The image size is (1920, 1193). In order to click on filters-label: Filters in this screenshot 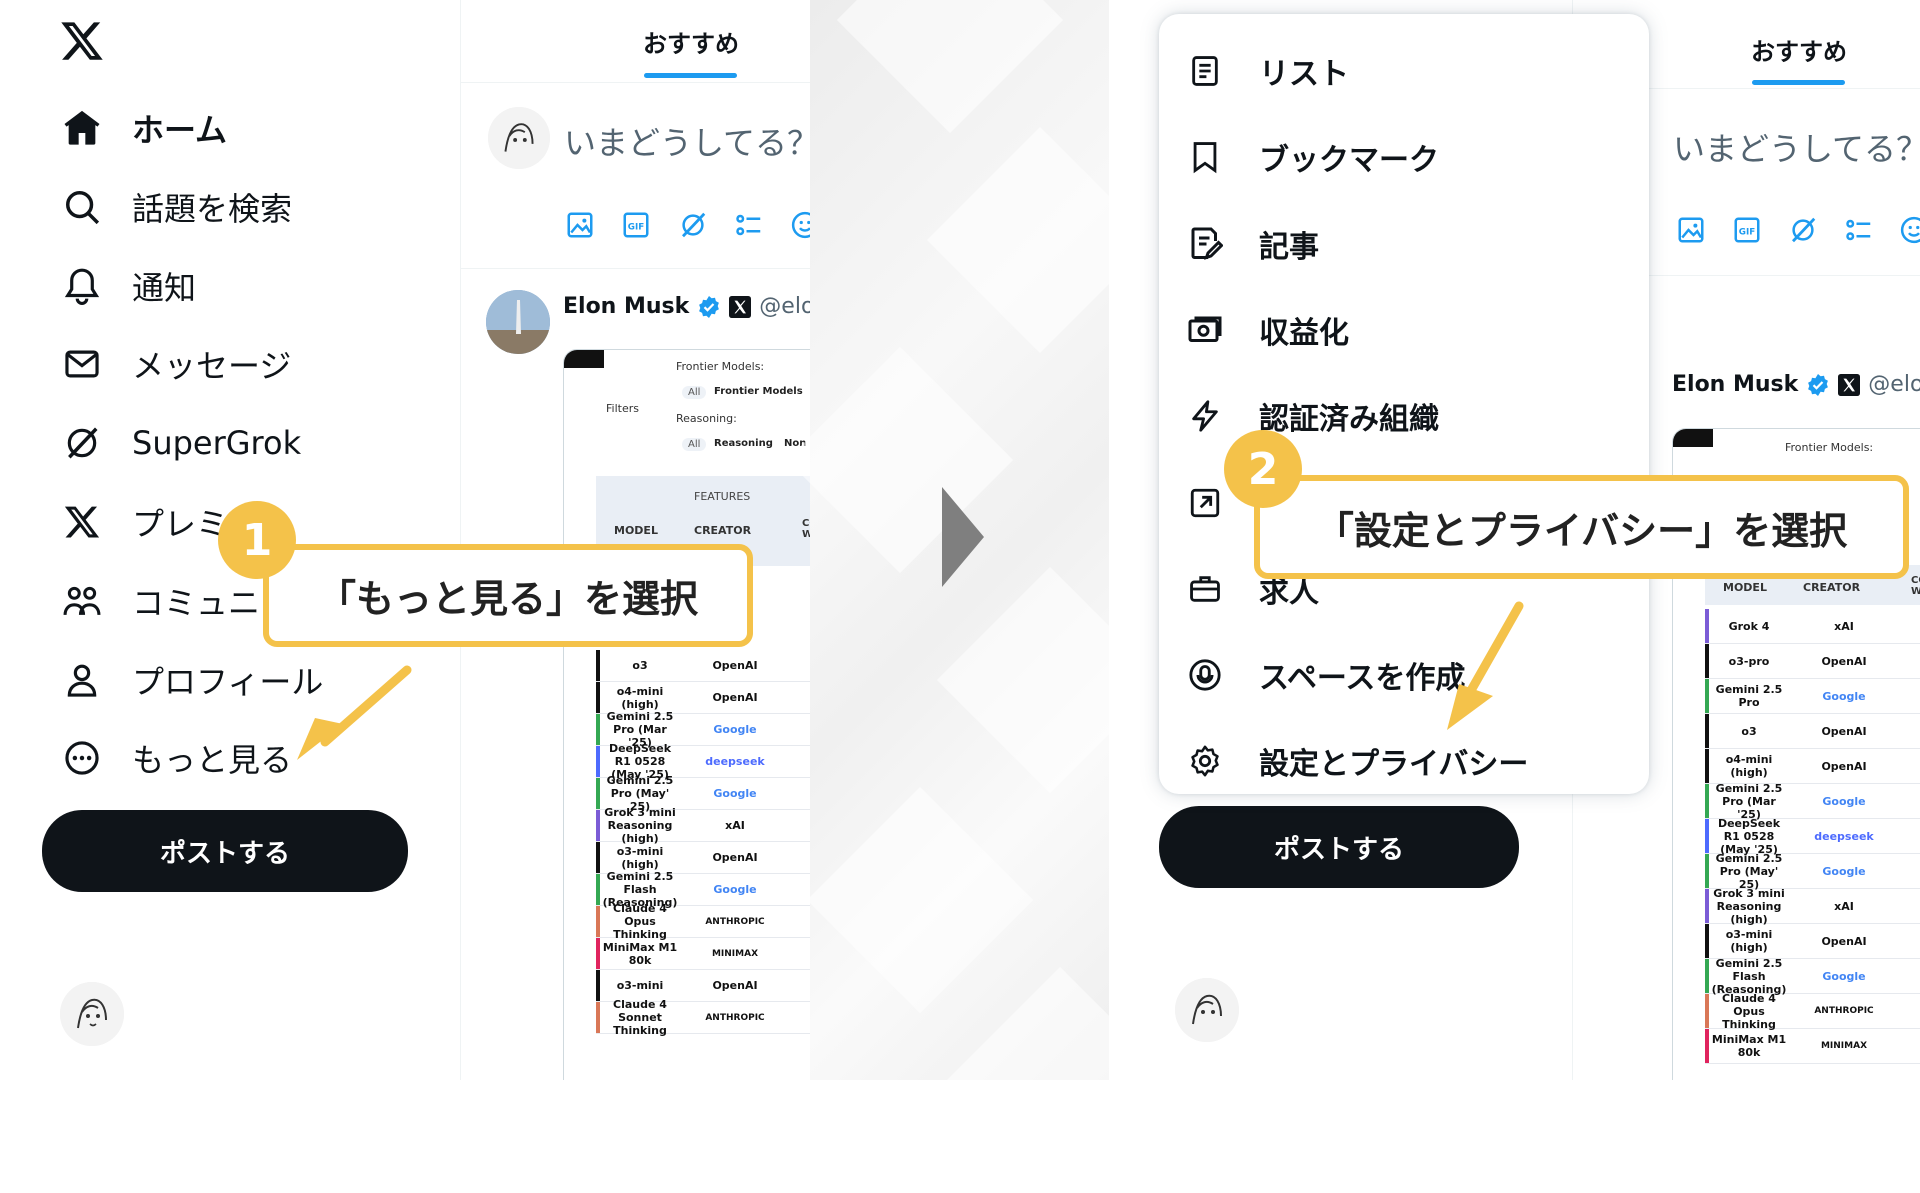, I will do `click(622, 408)`.